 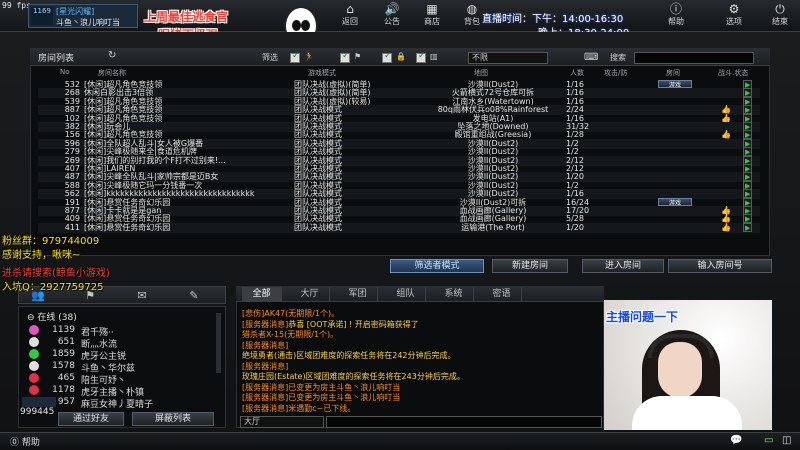 I want to click on schedule-line1: 直播时间：下午：14:00-16:30, so click(x=553, y=19).